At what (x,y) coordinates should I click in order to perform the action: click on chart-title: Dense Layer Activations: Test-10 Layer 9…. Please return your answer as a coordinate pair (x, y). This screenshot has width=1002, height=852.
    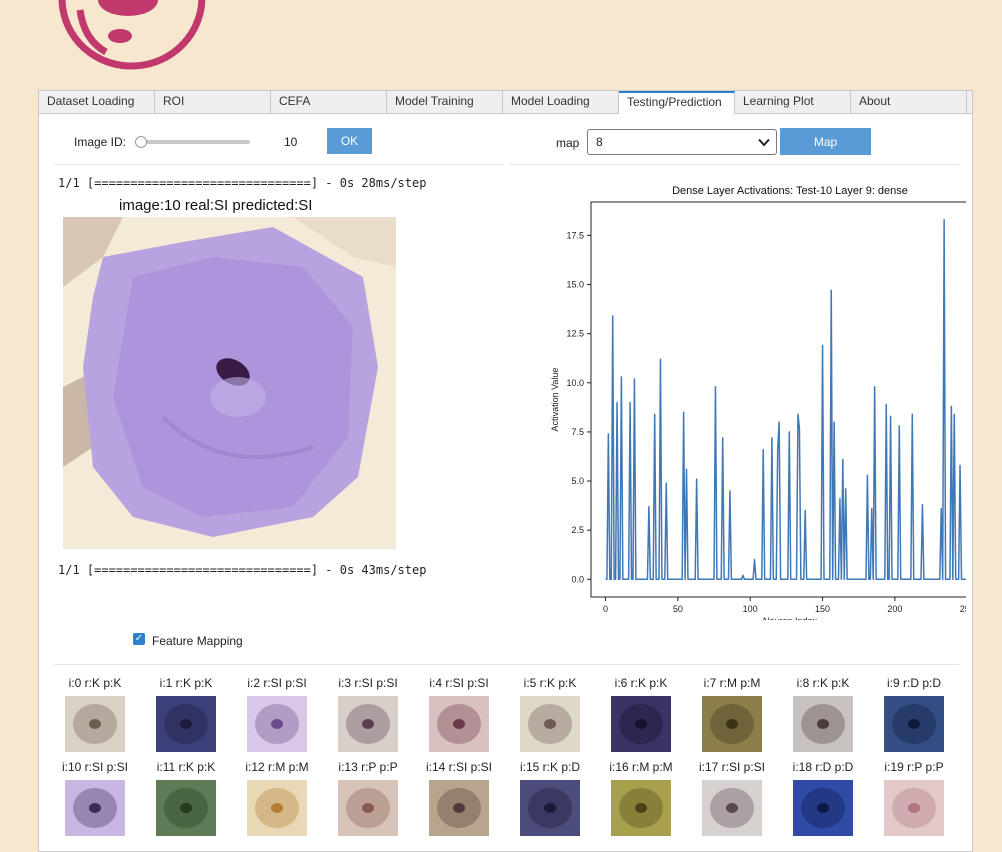
    Looking at the image, I should click on (790, 191).